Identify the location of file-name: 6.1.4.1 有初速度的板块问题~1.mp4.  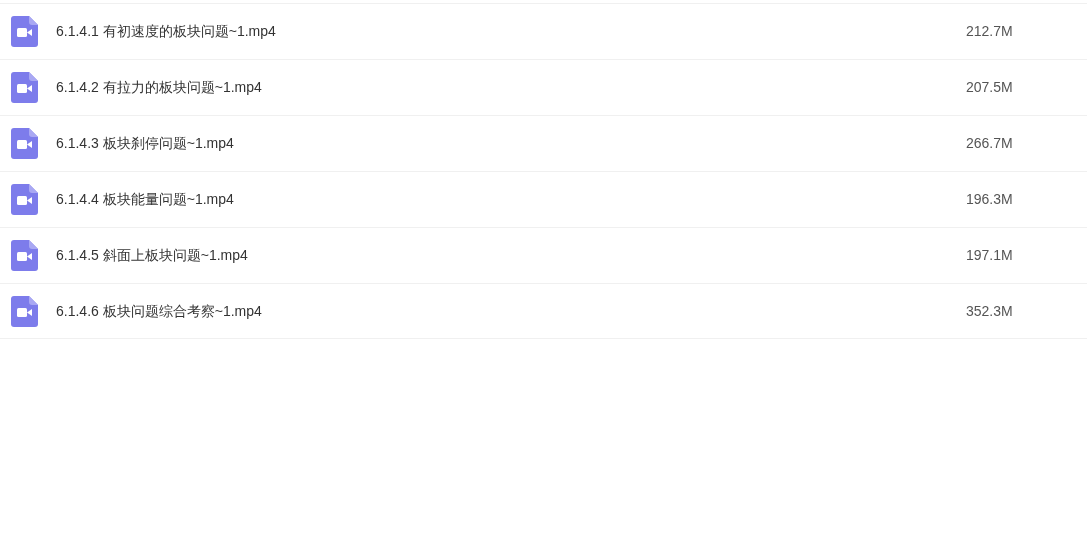
(166, 31).